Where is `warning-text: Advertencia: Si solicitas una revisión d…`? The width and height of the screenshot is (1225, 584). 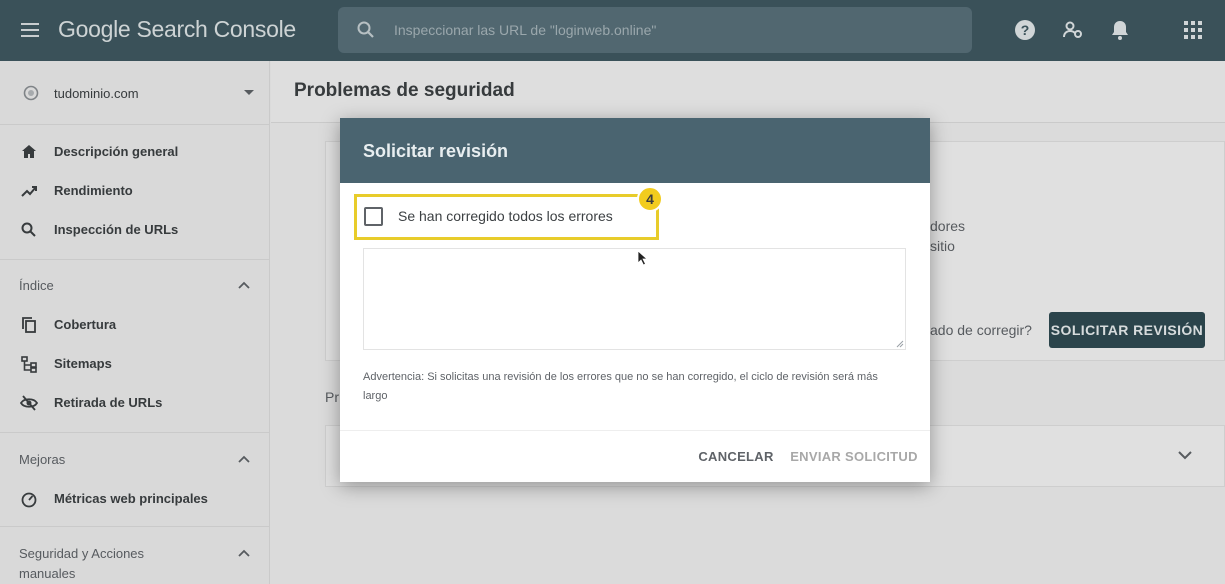
warning-text: Advertencia: Si solicitas una revisión d… is located at coordinates (620, 386).